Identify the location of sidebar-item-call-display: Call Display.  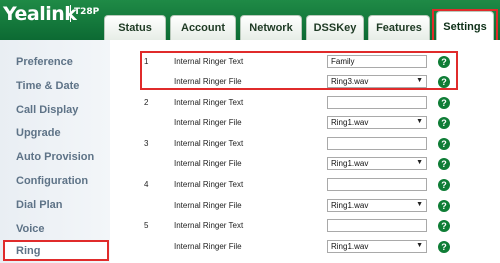
(47, 110).